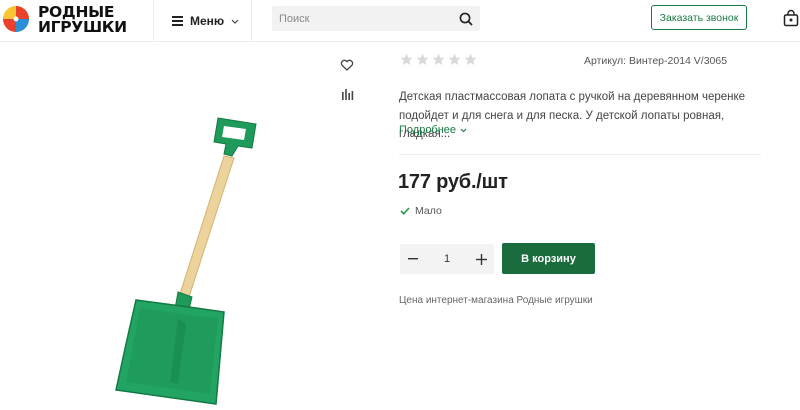 This screenshot has width=800, height=410. Describe the element at coordinates (548, 258) in the screenshot. I see `add-to-cart-button: В корзину` at that location.